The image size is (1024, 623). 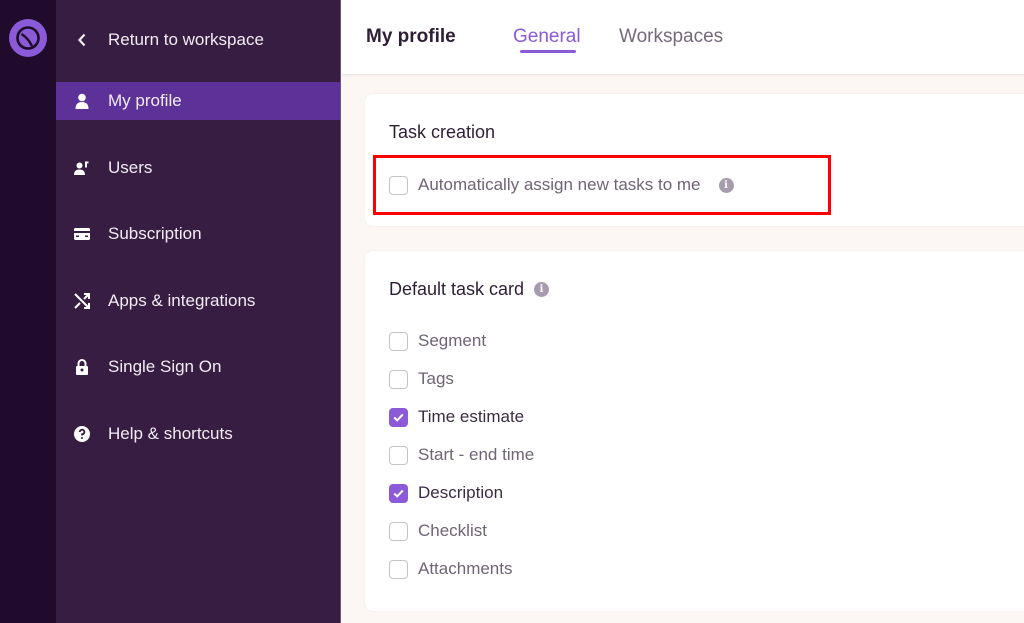 What do you see at coordinates (547, 37) in the screenshot?
I see `tab-general: General` at bounding box center [547, 37].